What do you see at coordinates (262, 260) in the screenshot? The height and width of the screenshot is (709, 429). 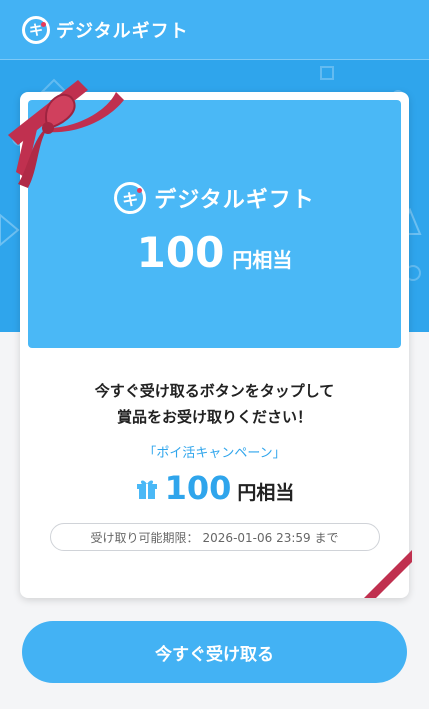 I see `hero-amount-unit: 円相当` at bounding box center [262, 260].